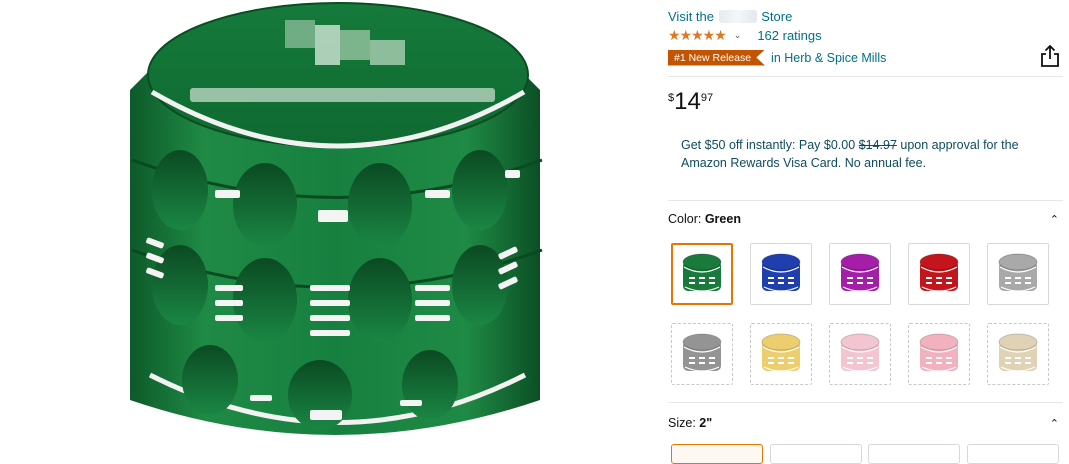 The width and height of the screenshot is (1069, 464). I want to click on color-swatch-pink, so click(860, 354).